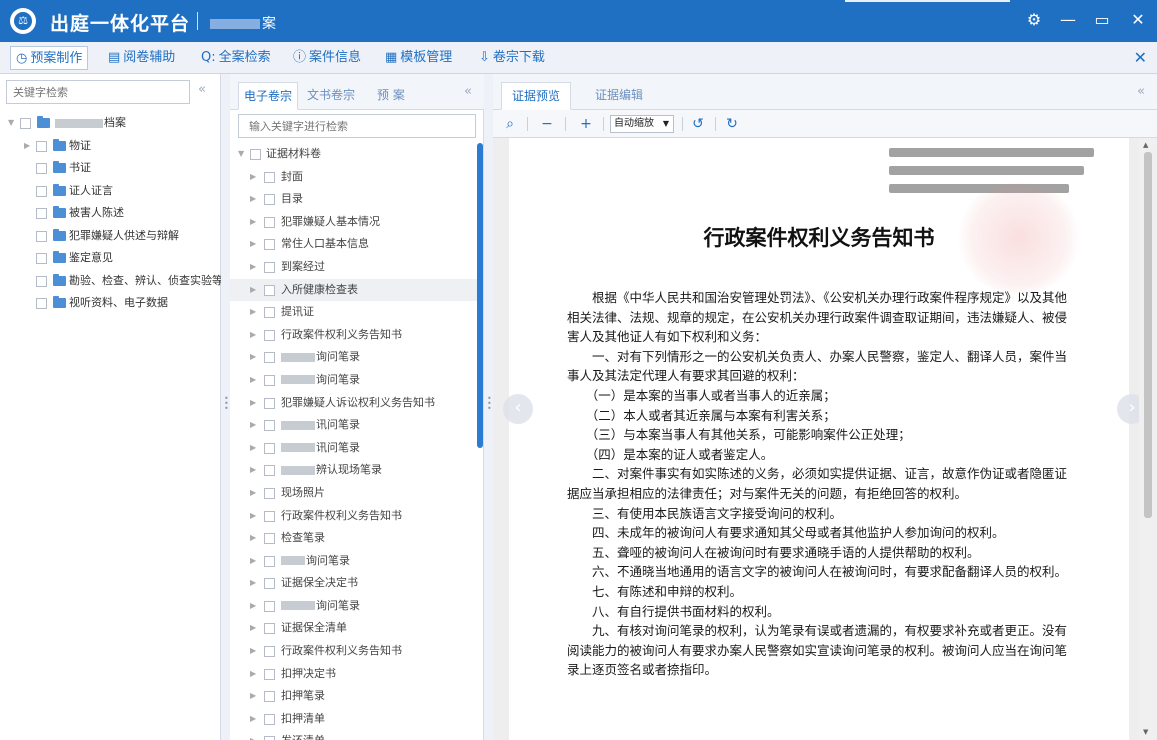 This screenshot has height=740, width=1157. Describe the element at coordinates (110, 236) in the screenshot. I see `tree-item: 犯罪嫌疑人供述与辩解` at that location.